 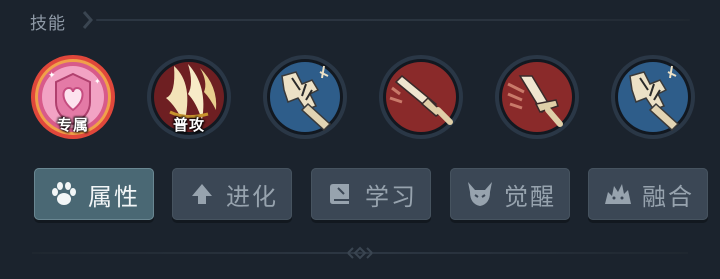 I want to click on diamond-ornament-icon, so click(x=360, y=253).